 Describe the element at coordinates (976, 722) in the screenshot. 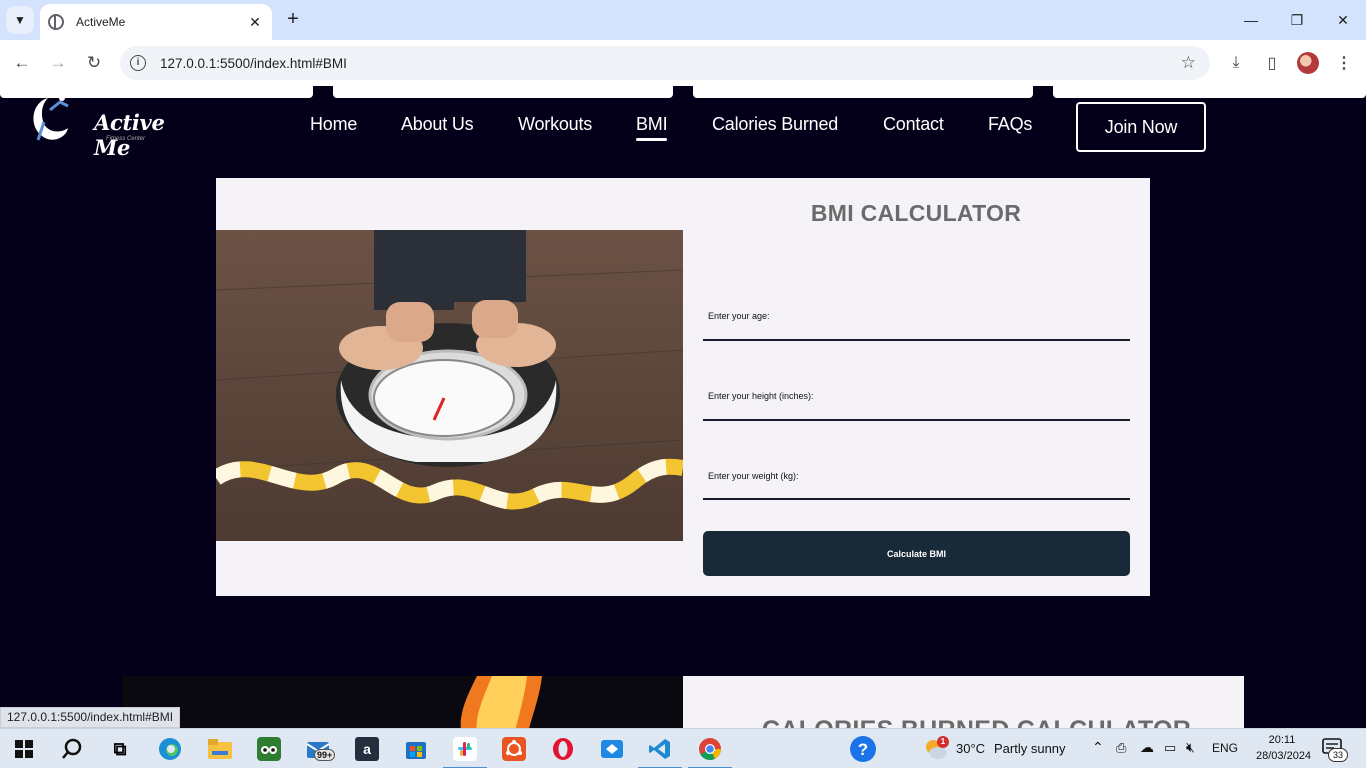

I see `calories-title: CALORIES BURNED CALCULATOR` at that location.